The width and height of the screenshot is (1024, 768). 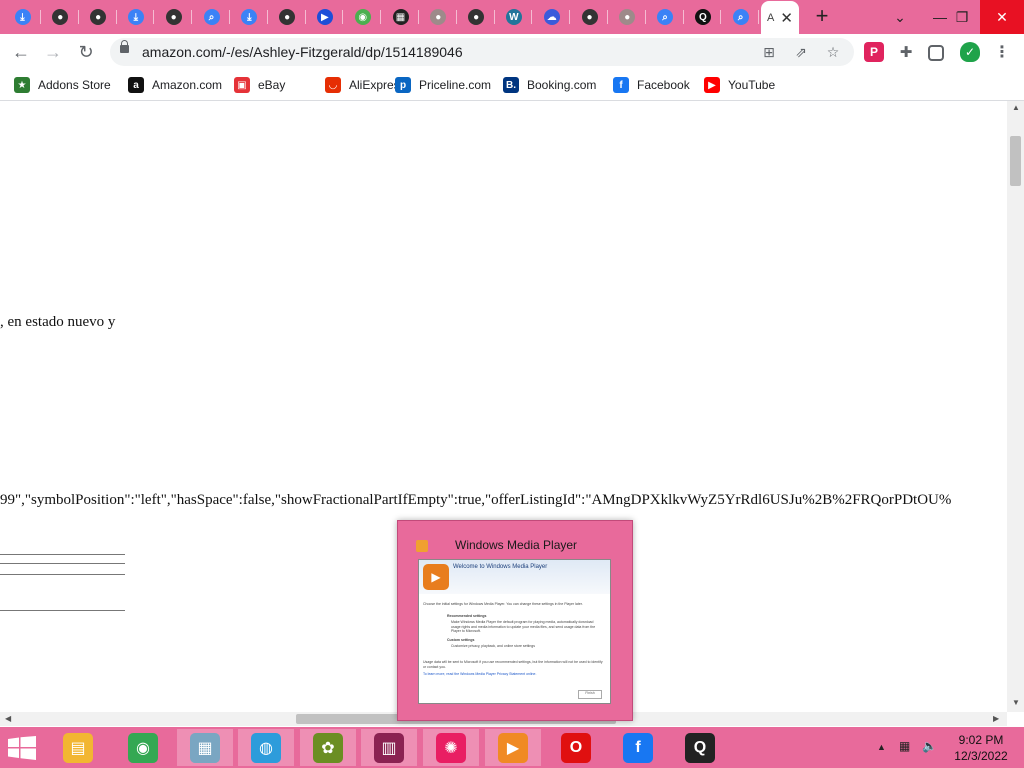 What do you see at coordinates (739, 85) in the screenshot?
I see `bookmark-youtube: ▶ YouTube` at bounding box center [739, 85].